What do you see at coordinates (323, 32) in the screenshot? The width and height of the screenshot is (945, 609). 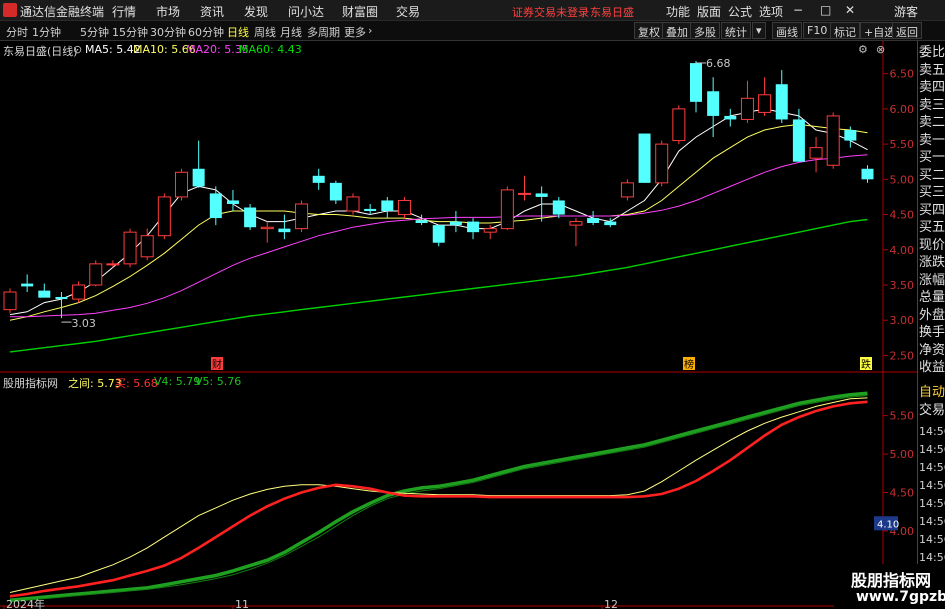 I see `tab-duozhouqi: 多周期` at bounding box center [323, 32].